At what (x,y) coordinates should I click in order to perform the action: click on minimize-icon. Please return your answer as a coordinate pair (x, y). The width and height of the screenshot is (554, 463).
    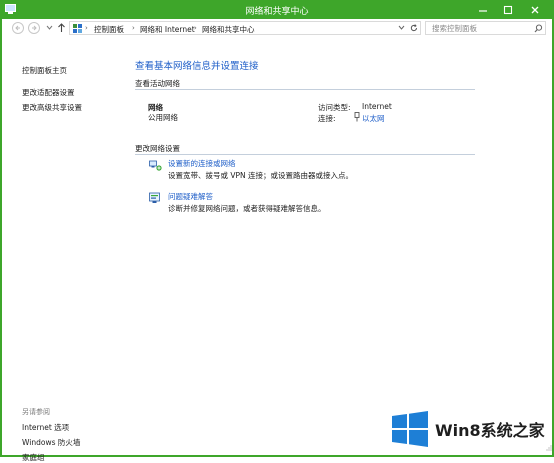
    Looking at the image, I should click on (483, 11).